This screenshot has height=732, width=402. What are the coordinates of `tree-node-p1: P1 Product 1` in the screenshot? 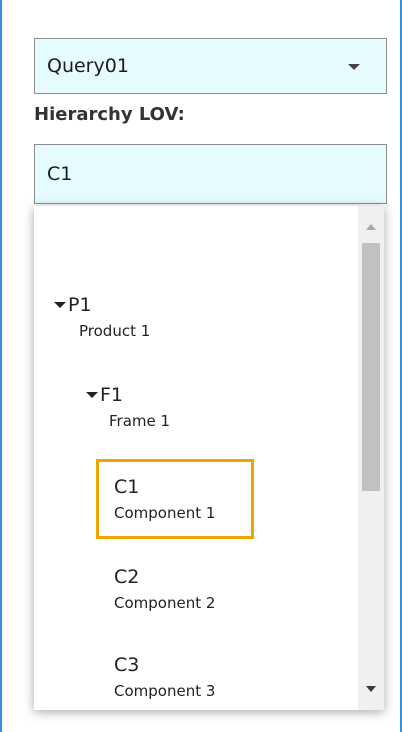 It's located at (102, 317).